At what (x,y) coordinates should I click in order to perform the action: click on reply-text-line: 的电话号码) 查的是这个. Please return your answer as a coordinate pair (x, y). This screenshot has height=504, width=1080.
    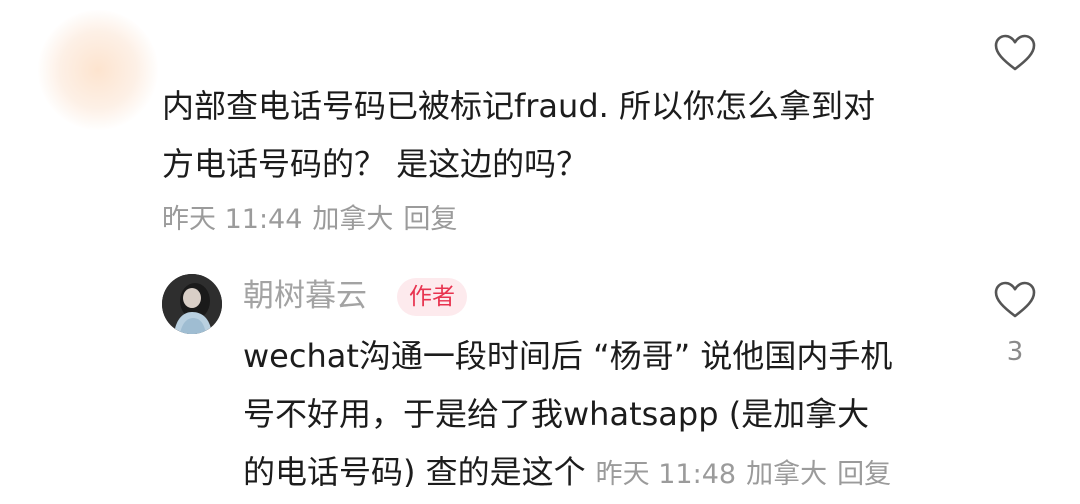
    Looking at the image, I should click on (414, 472).